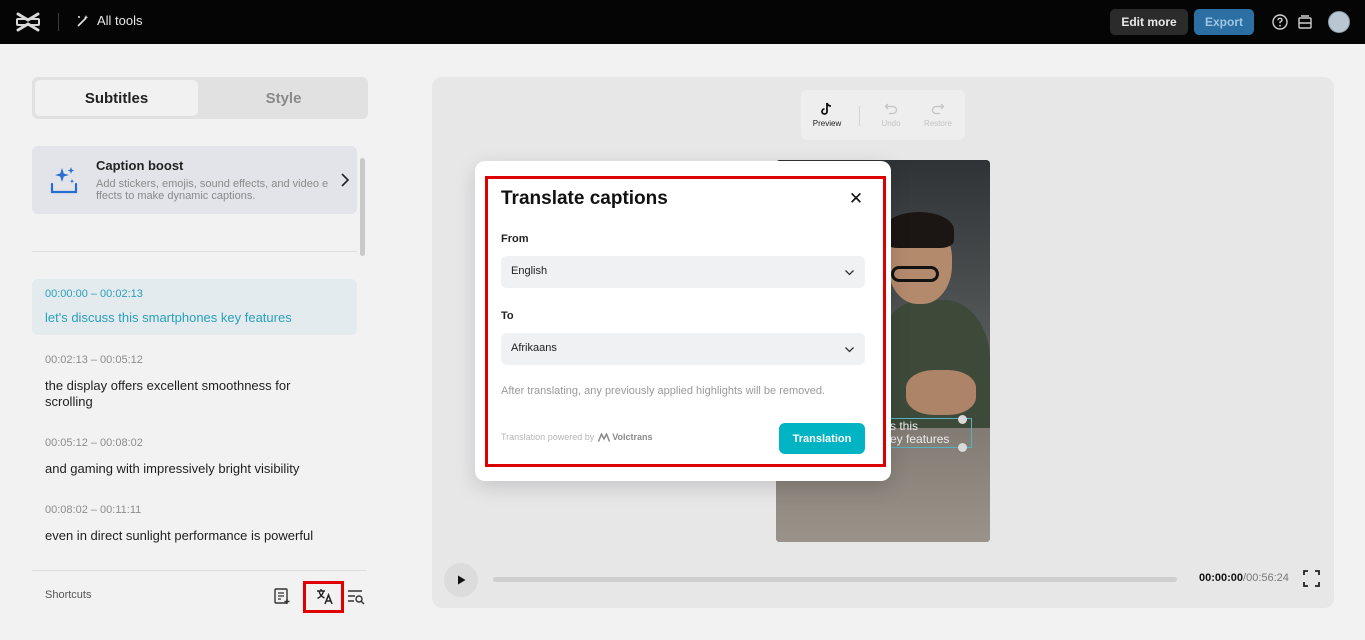  What do you see at coordinates (827, 123) in the screenshot?
I see `preview-label: Preview` at bounding box center [827, 123].